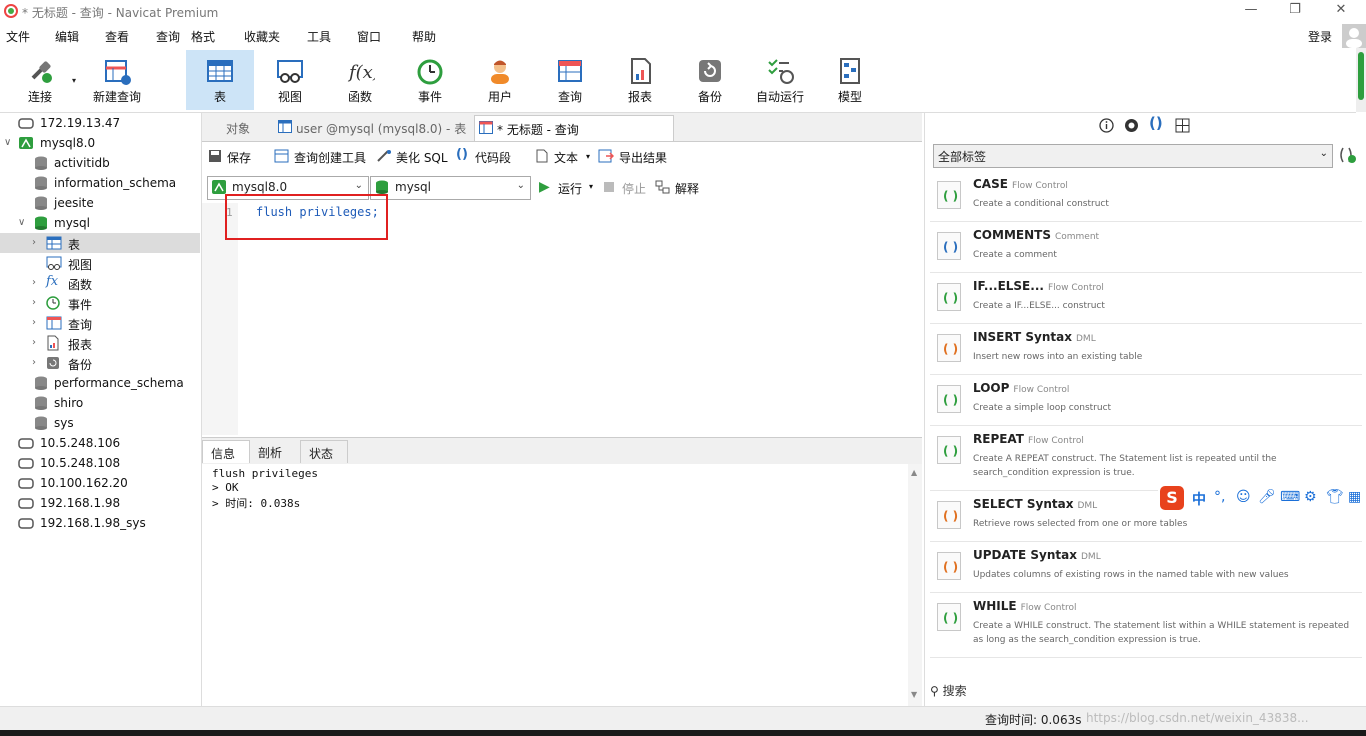  I want to click on menu-edit: 编辑, so click(67, 36).